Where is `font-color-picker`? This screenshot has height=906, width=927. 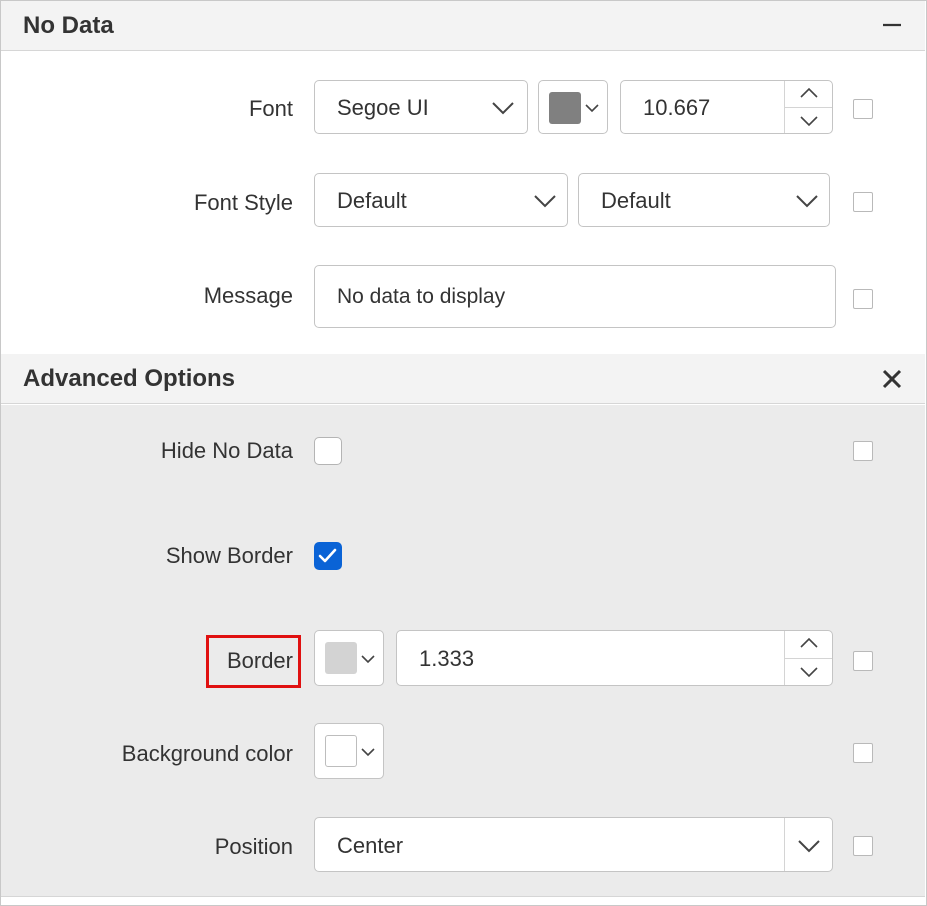 font-color-picker is located at coordinates (573, 107).